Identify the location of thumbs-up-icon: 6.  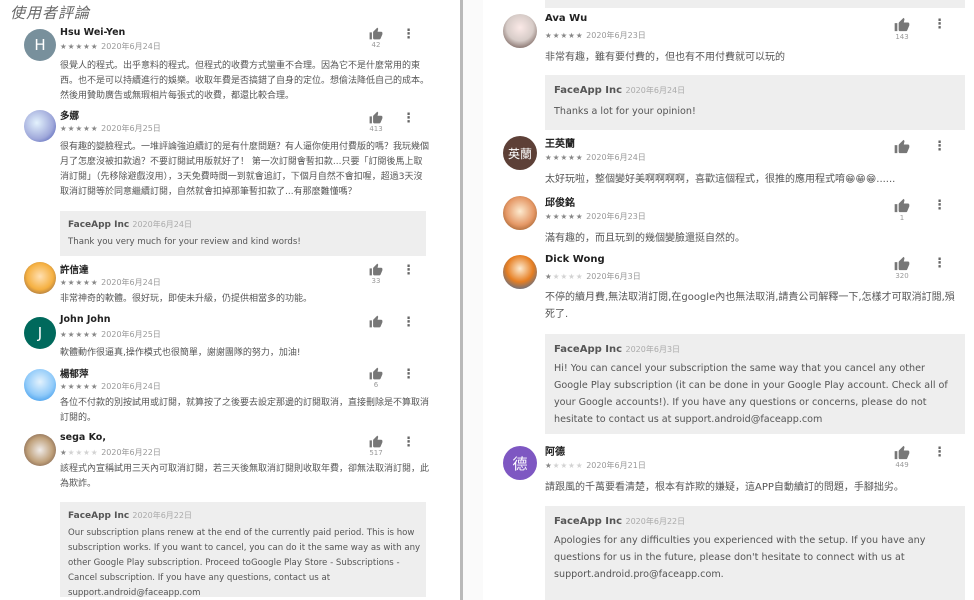
(376, 378).